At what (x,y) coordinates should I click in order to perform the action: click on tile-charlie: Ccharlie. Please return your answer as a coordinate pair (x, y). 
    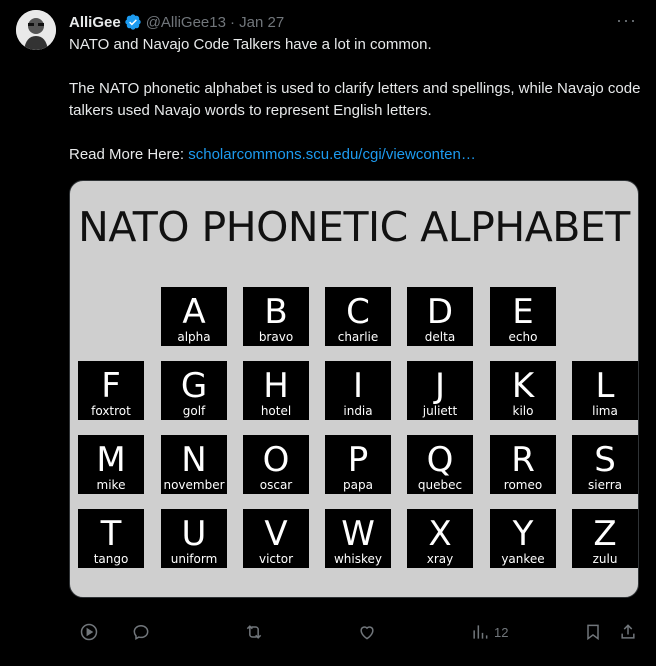
    Looking at the image, I should click on (358, 316).